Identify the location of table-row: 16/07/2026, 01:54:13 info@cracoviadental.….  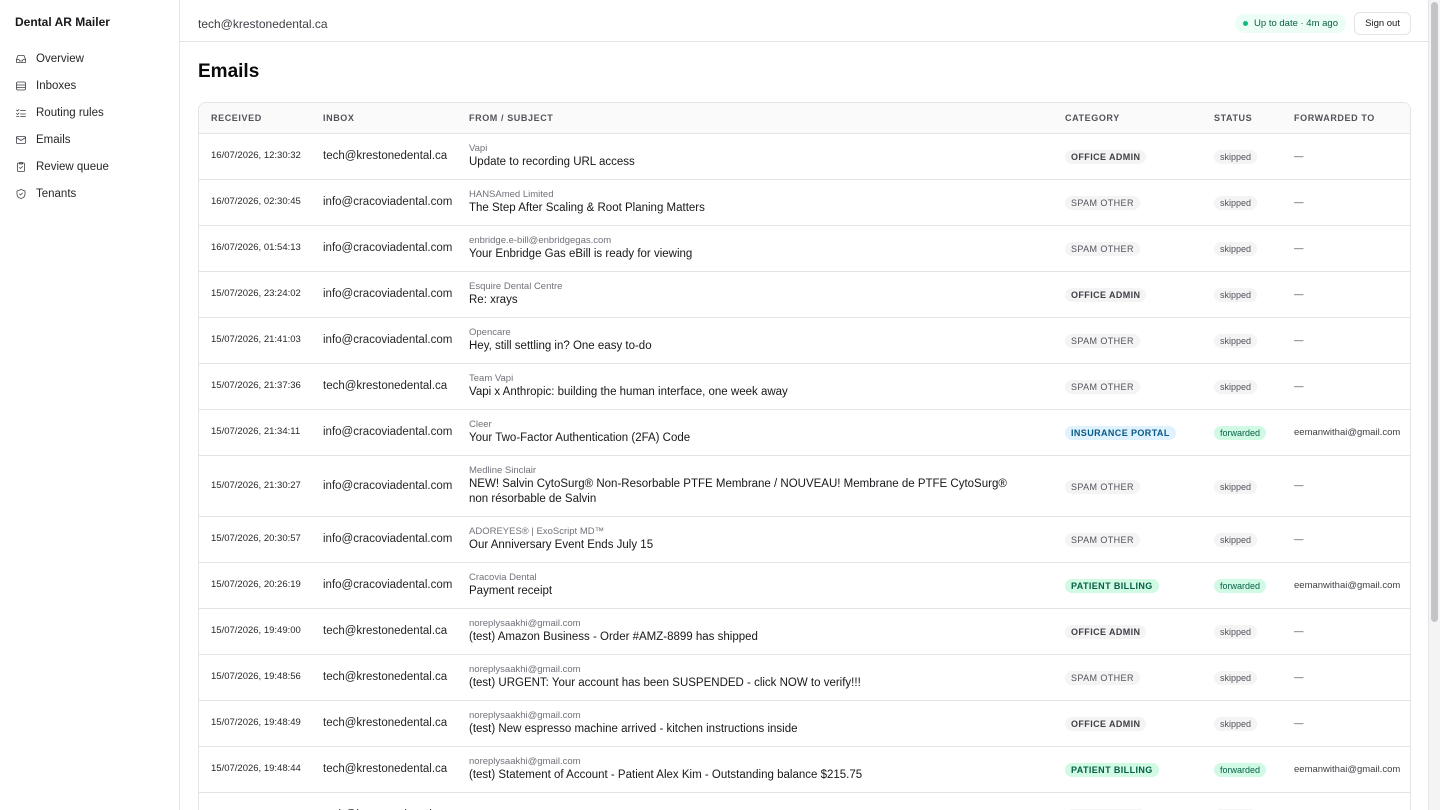
(804, 248).